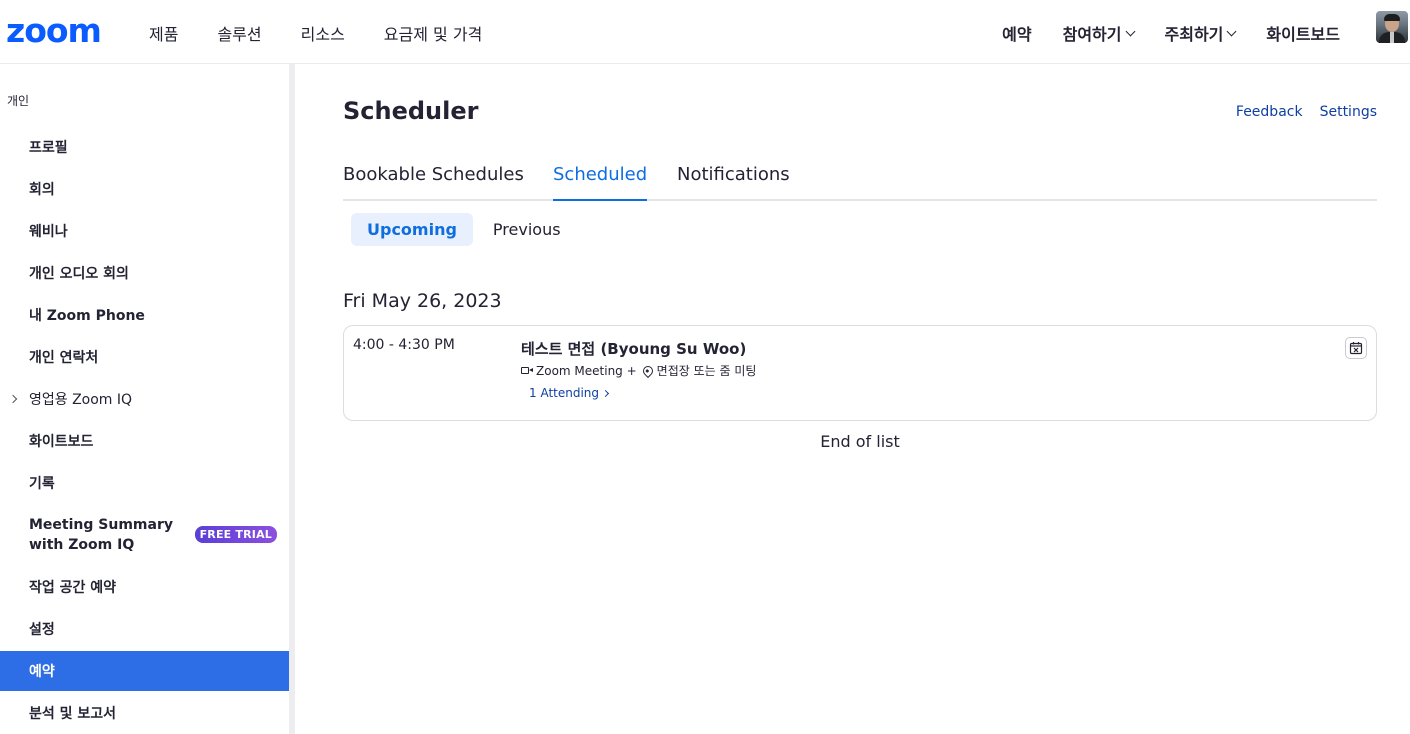 This screenshot has width=1410, height=734. Describe the element at coordinates (144, 273) in the screenshot. I see `sidebar-item-audio-conference: 개인 오디오 회의` at that location.